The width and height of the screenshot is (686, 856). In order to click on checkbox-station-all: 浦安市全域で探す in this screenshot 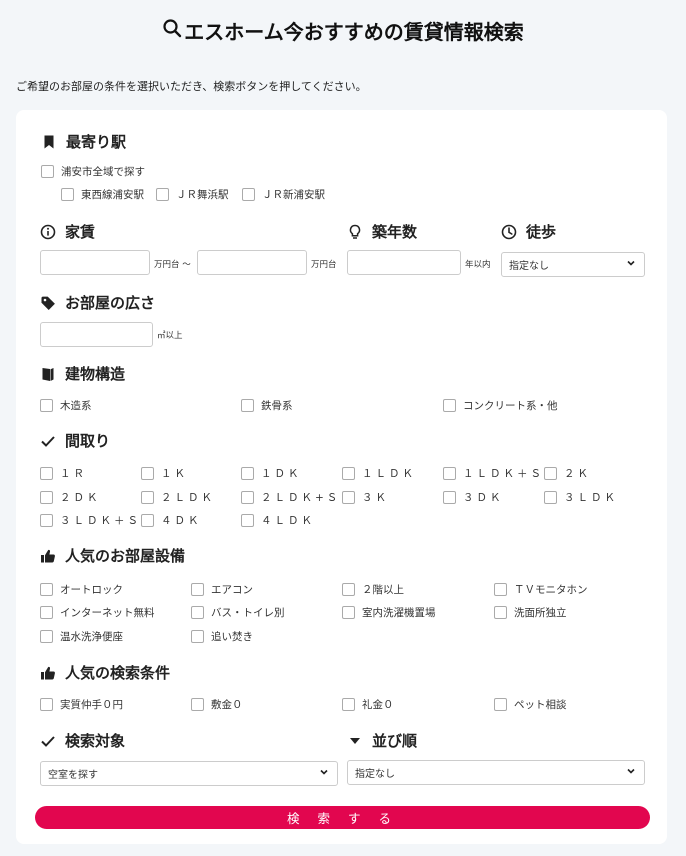, I will do `click(93, 171)`.